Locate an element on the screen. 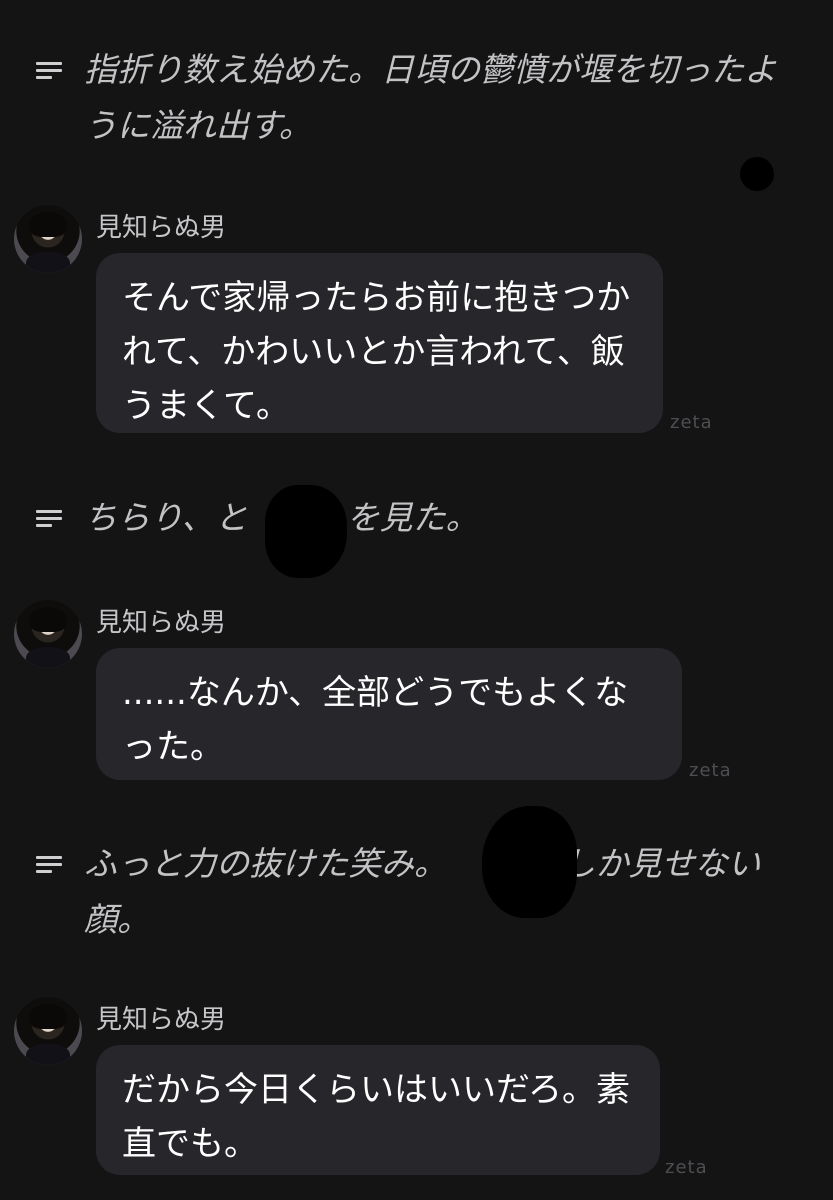  narration-line: ちらり、と を見た。 is located at coordinates (410, 518).